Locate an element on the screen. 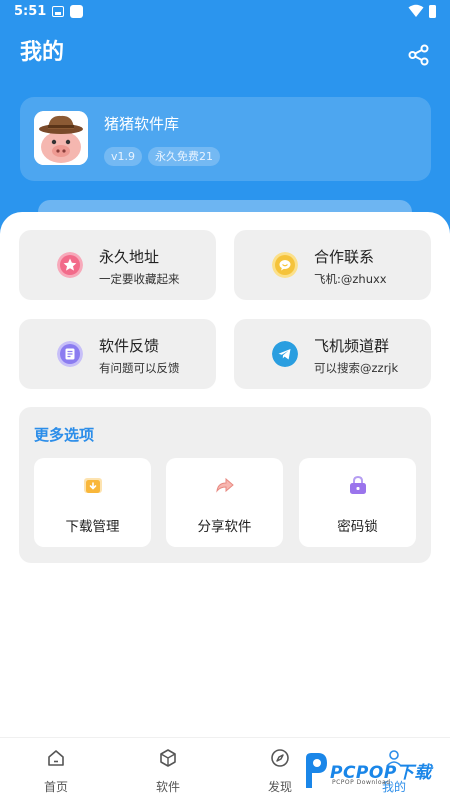 This screenshot has width=450, height=800. telegram-icon is located at coordinates (285, 354).